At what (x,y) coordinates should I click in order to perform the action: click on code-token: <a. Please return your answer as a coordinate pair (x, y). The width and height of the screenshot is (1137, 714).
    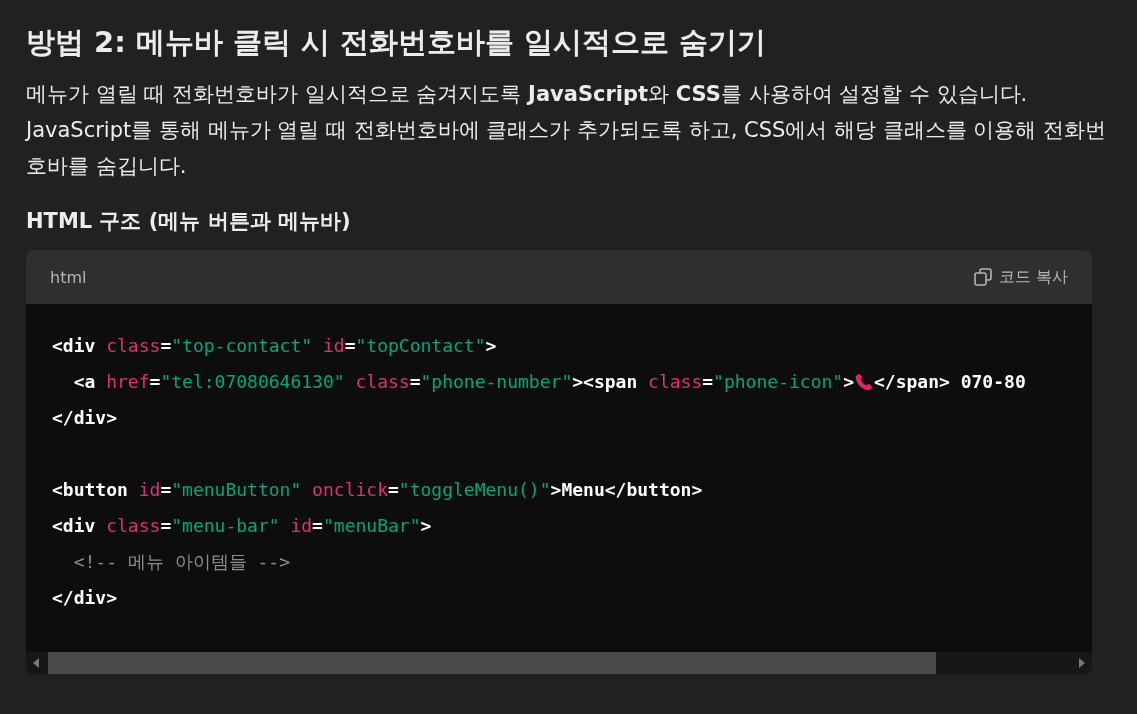
    Looking at the image, I should click on (84, 382).